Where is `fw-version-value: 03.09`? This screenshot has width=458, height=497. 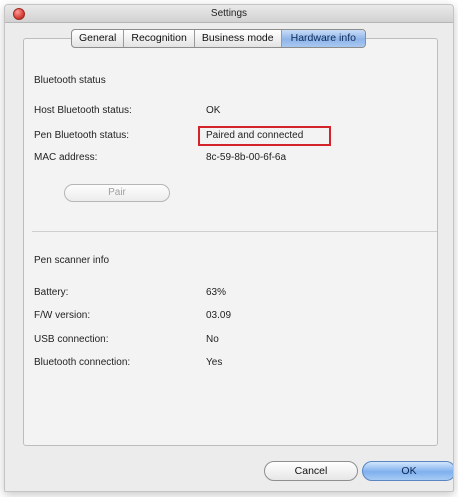 fw-version-value: 03.09 is located at coordinates (219, 315).